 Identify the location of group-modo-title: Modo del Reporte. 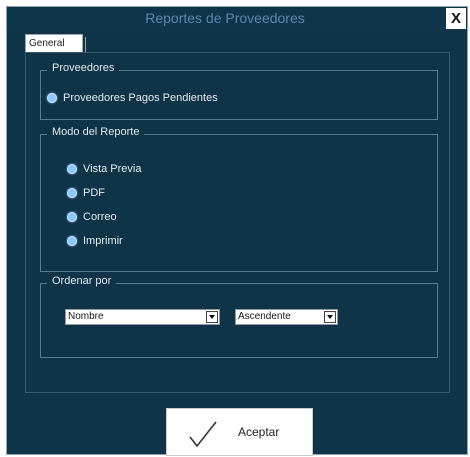
(96, 132).